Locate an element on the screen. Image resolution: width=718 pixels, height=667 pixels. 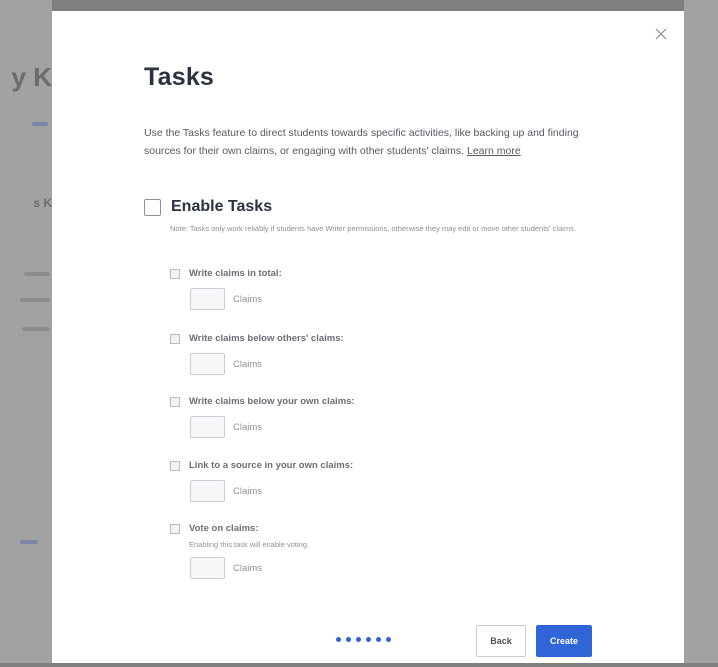
enable-tasks-row: Enable Tasks is located at coordinates (208, 207).